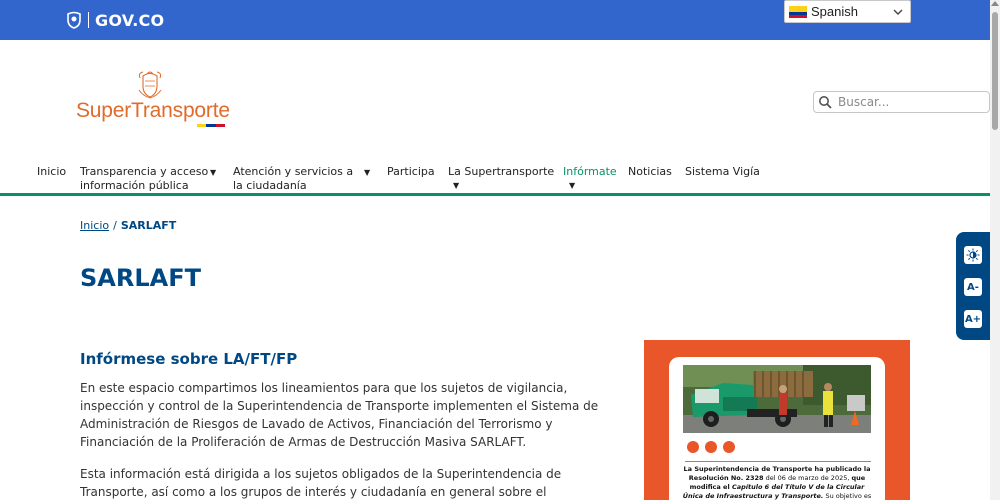  What do you see at coordinates (270, 185) in the screenshot?
I see `nav-item-label-line2: la ciudadanía` at bounding box center [270, 185].